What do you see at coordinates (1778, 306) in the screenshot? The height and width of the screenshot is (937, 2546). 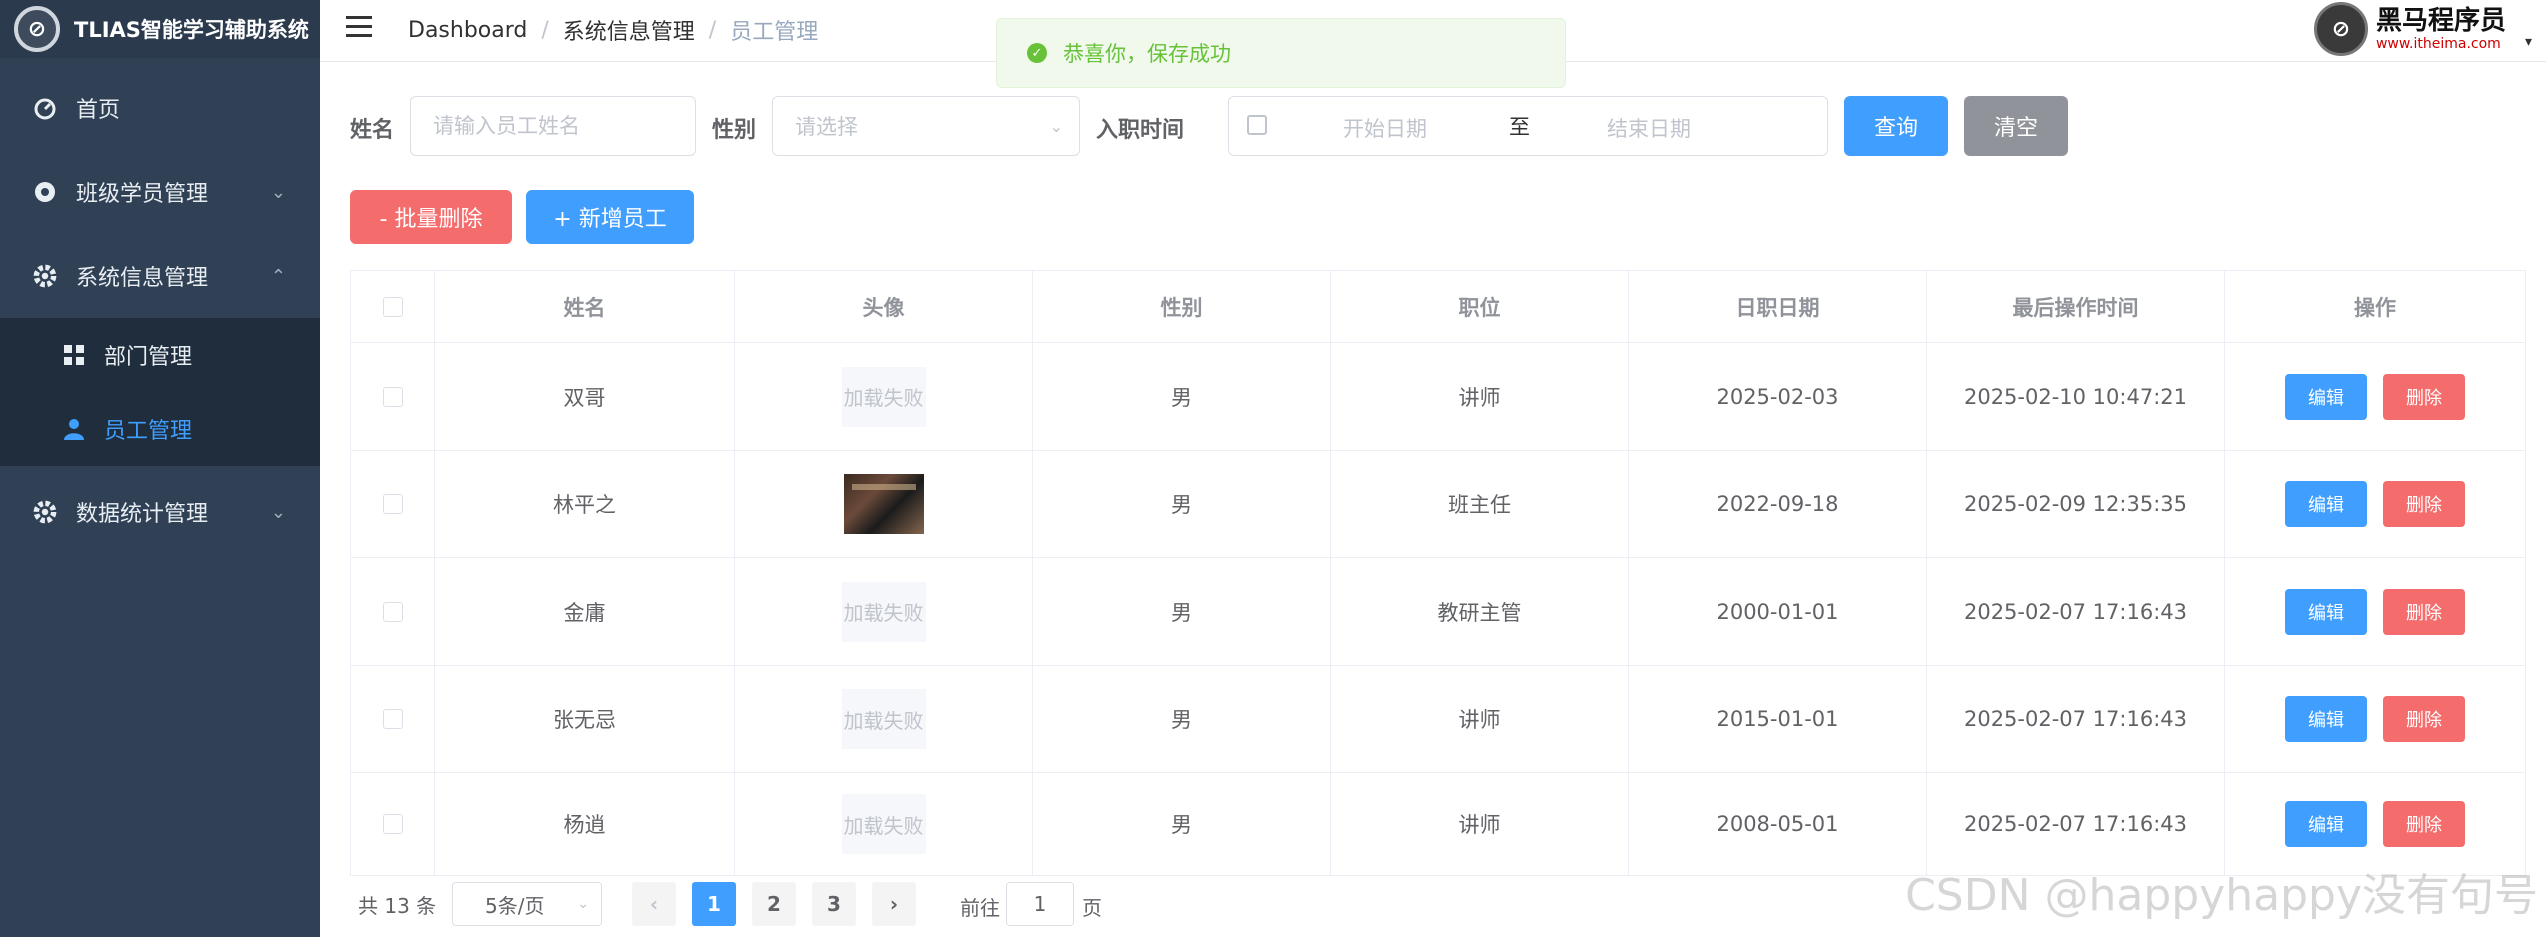 I see `column-header-entry-date: 日职日期` at bounding box center [1778, 306].